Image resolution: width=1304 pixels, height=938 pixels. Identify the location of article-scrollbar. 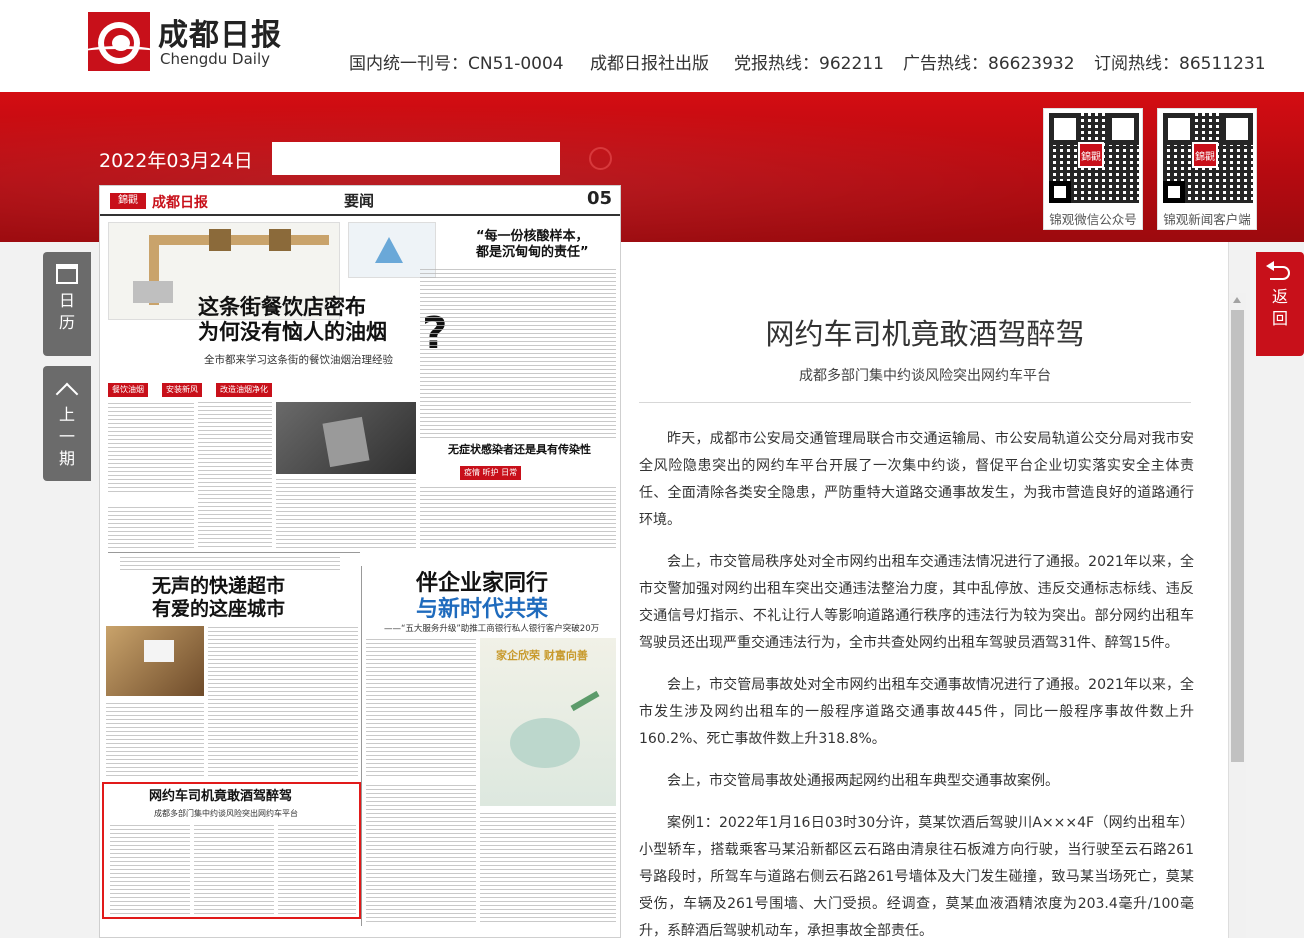
(1237, 615).